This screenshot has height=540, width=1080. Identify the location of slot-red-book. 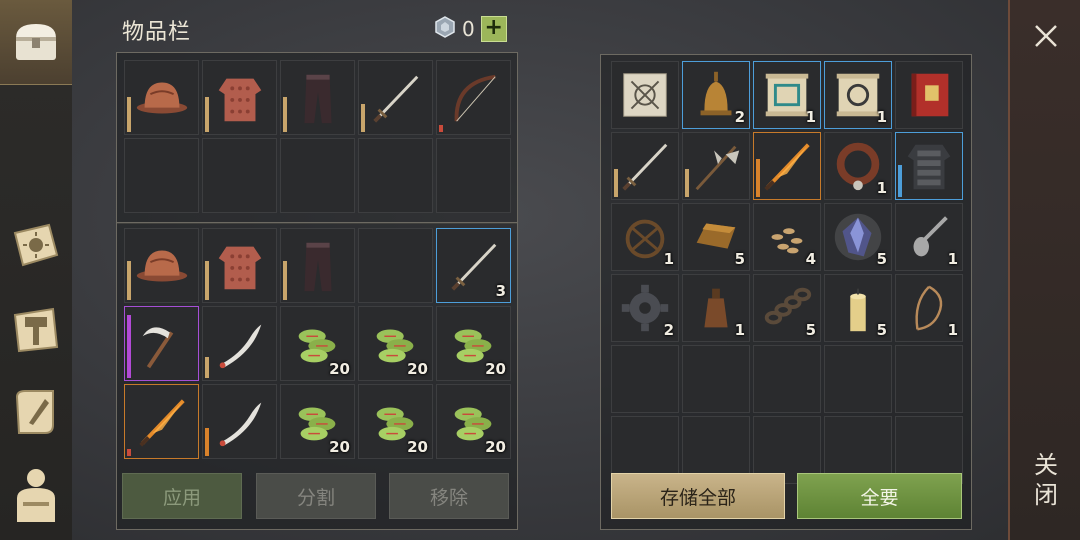
(929, 95).